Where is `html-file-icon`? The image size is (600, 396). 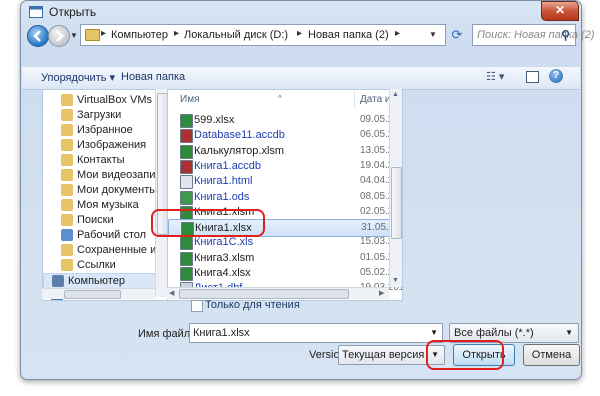
html-file-icon is located at coordinates (186, 182).